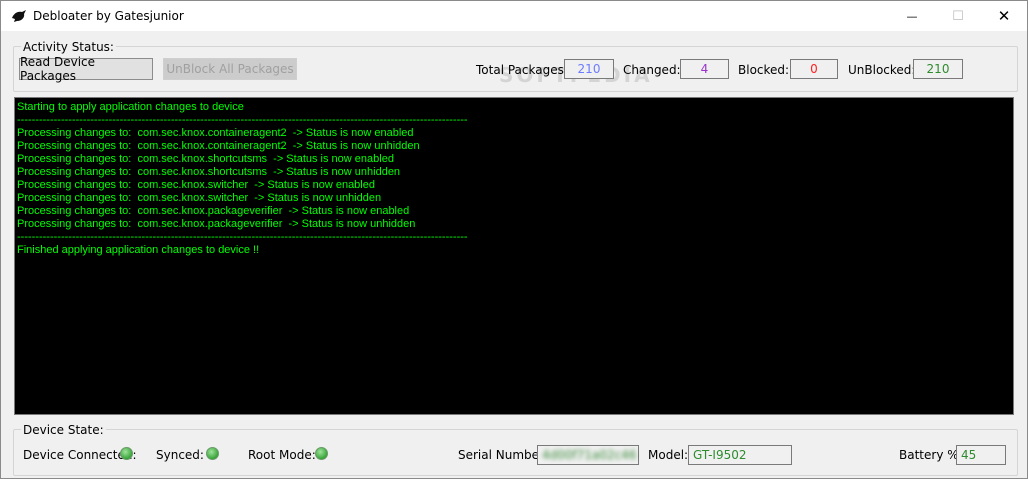  I want to click on minimize-icon: —, so click(912, 16).